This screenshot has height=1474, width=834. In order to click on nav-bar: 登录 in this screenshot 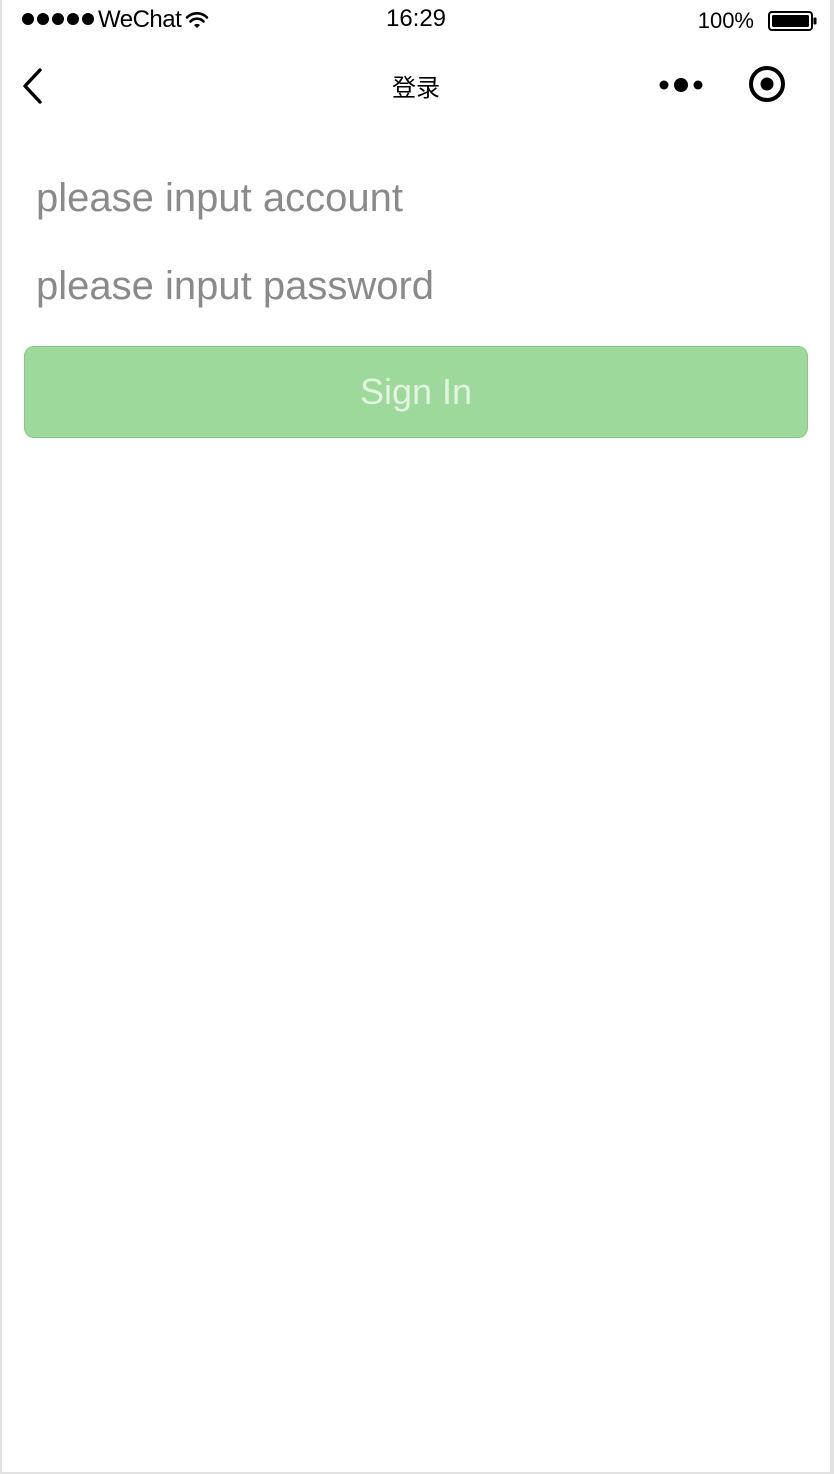, I will do `click(416, 85)`.